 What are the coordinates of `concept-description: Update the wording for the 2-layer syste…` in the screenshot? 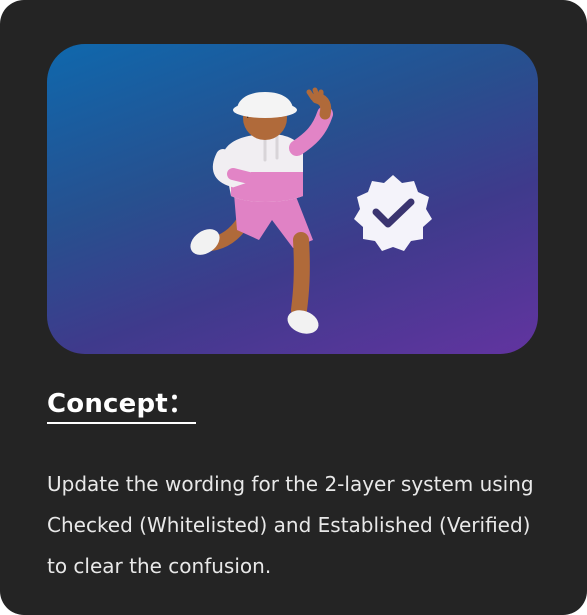 It's located at (290, 525).